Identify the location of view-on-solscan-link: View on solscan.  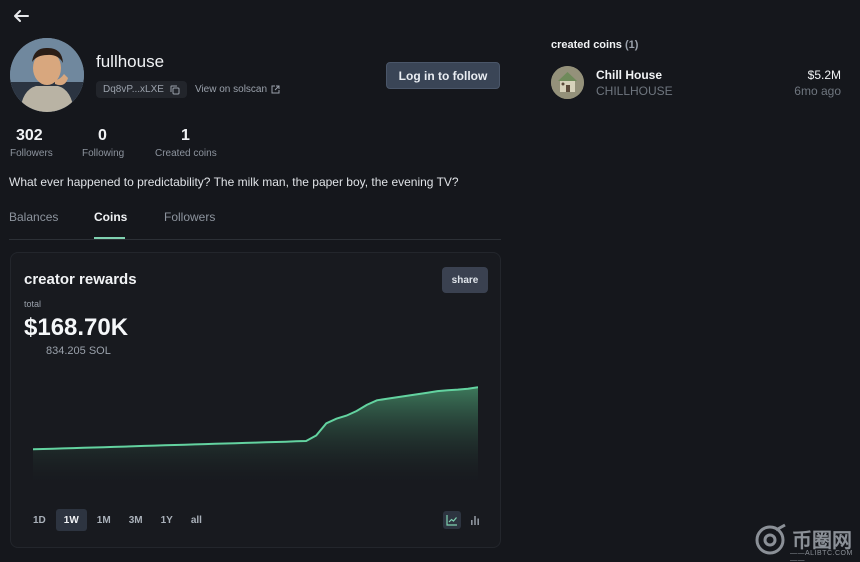
(237, 89).